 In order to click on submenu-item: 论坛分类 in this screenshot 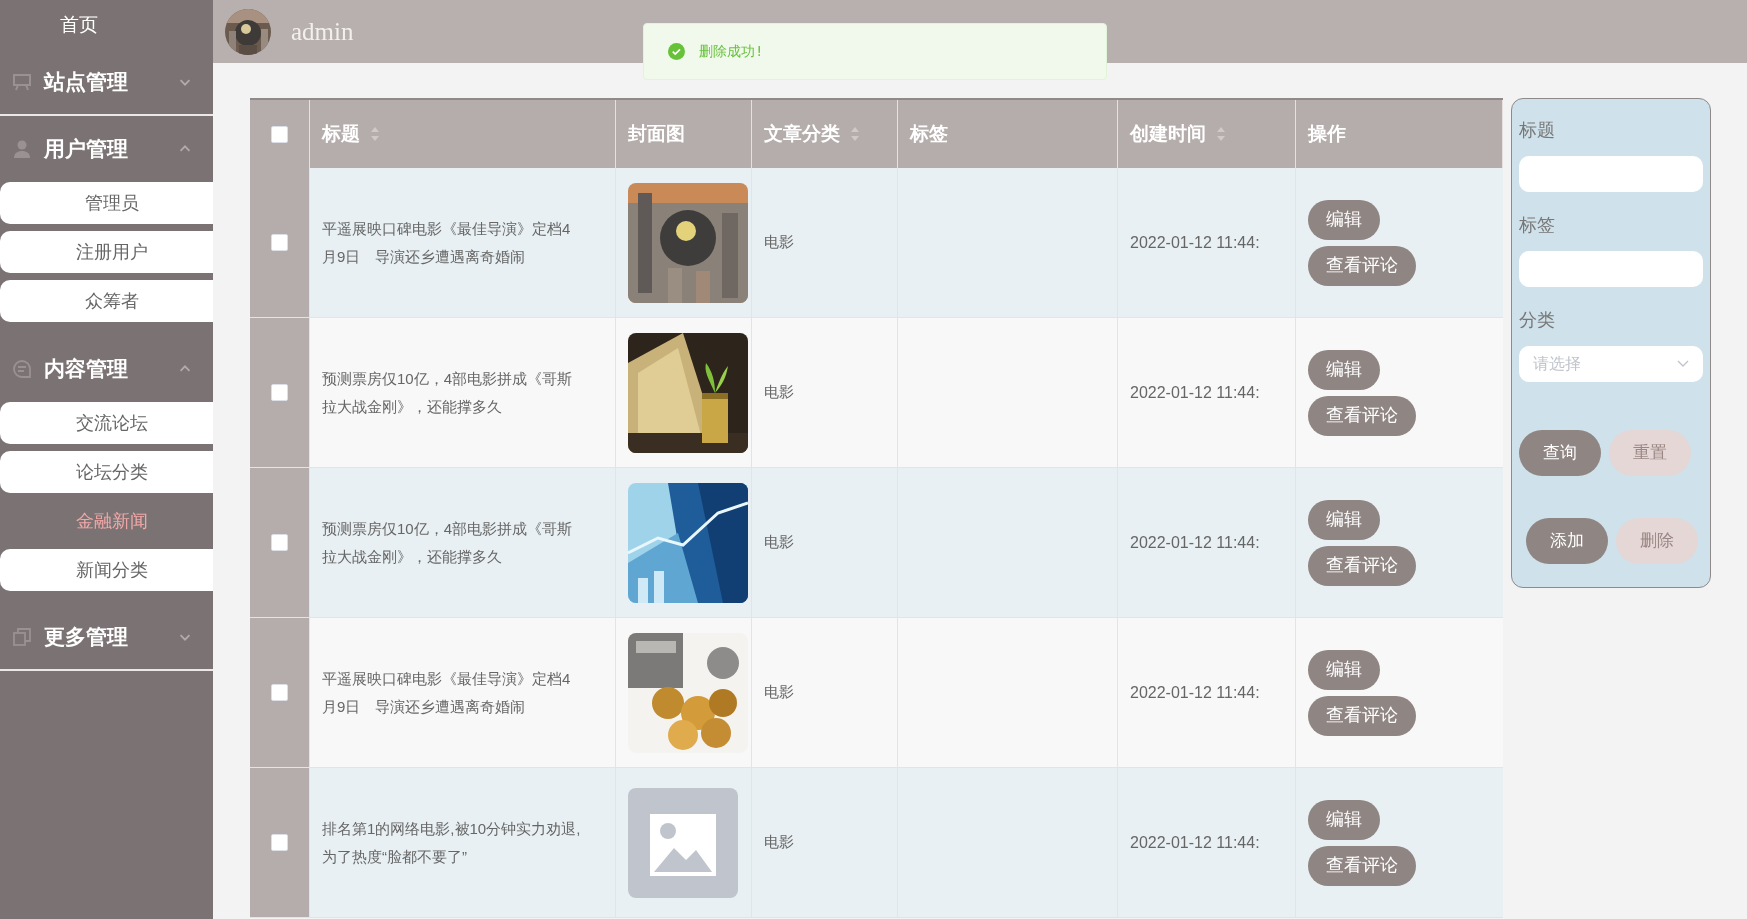, I will do `click(106, 472)`.